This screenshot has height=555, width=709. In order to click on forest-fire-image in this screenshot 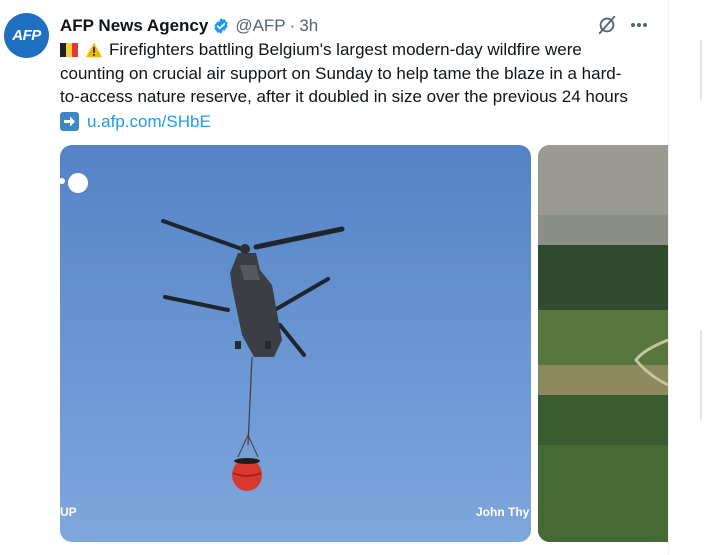, I will do `click(603, 343)`.